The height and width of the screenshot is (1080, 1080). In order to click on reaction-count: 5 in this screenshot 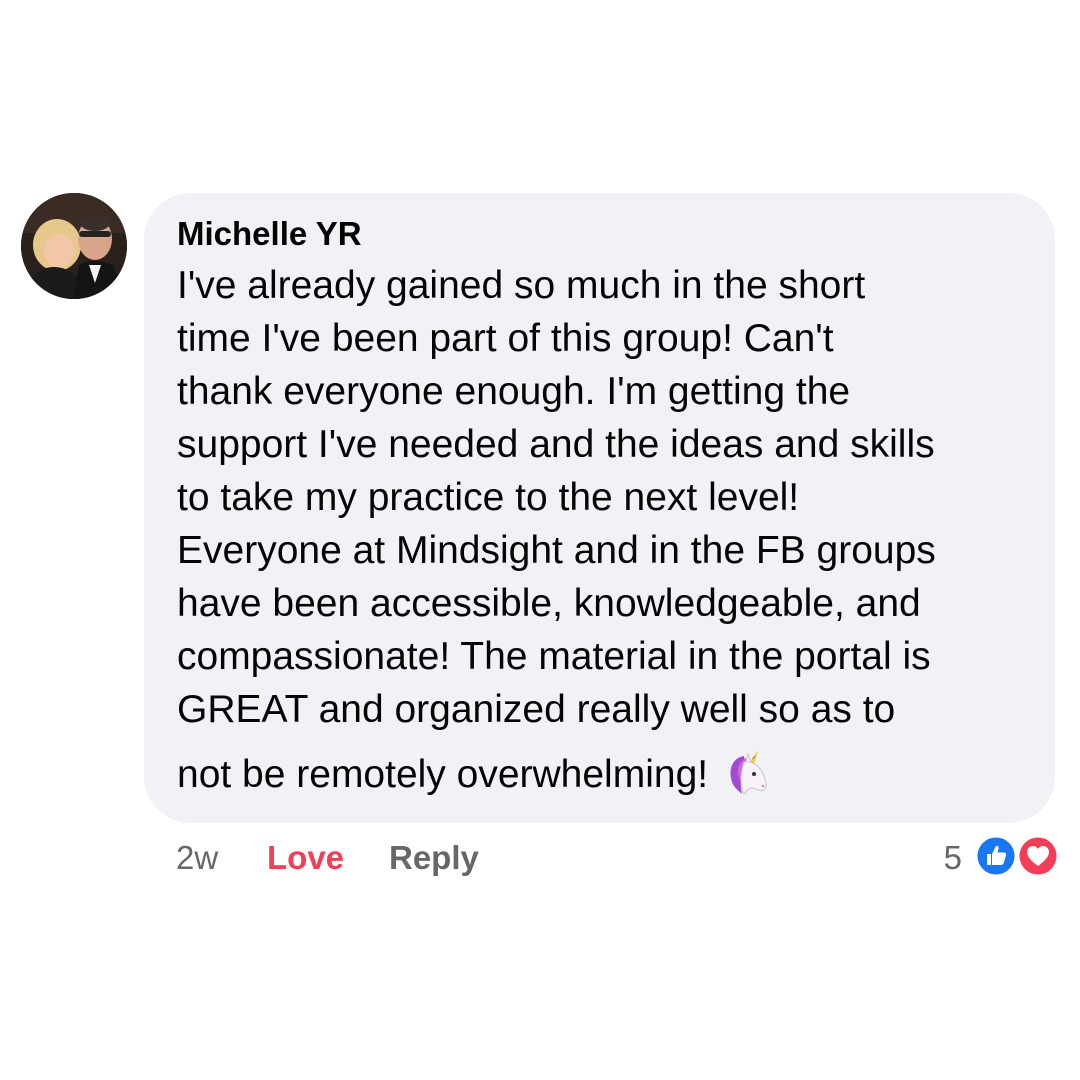, I will do `click(952, 857)`.